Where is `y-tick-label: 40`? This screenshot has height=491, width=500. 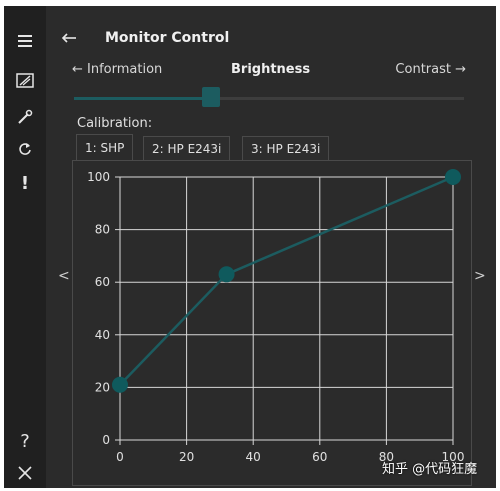 y-tick-label: 40 is located at coordinates (102, 335).